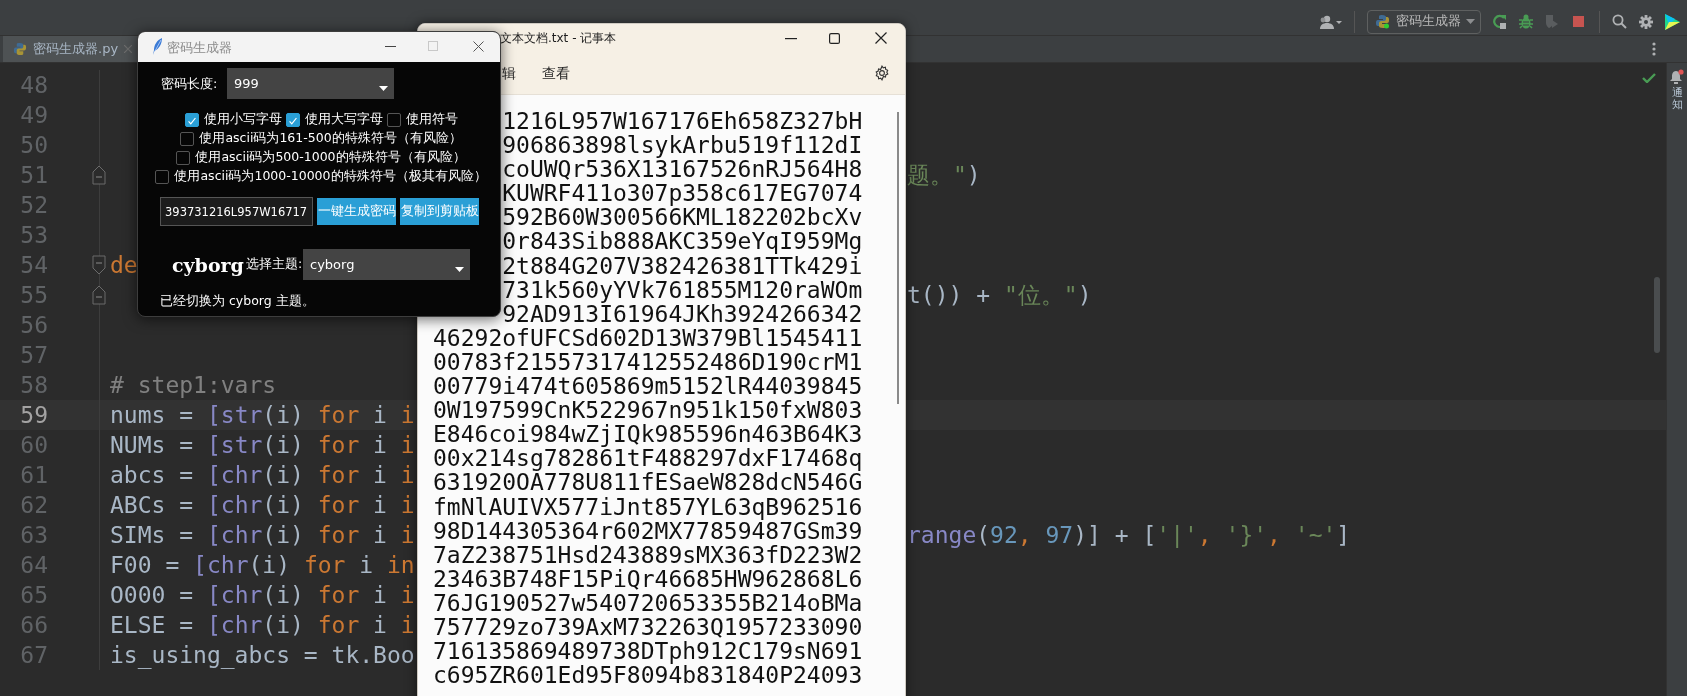  I want to click on code-line: abcs = [chr(i) for i i, so click(262, 475).